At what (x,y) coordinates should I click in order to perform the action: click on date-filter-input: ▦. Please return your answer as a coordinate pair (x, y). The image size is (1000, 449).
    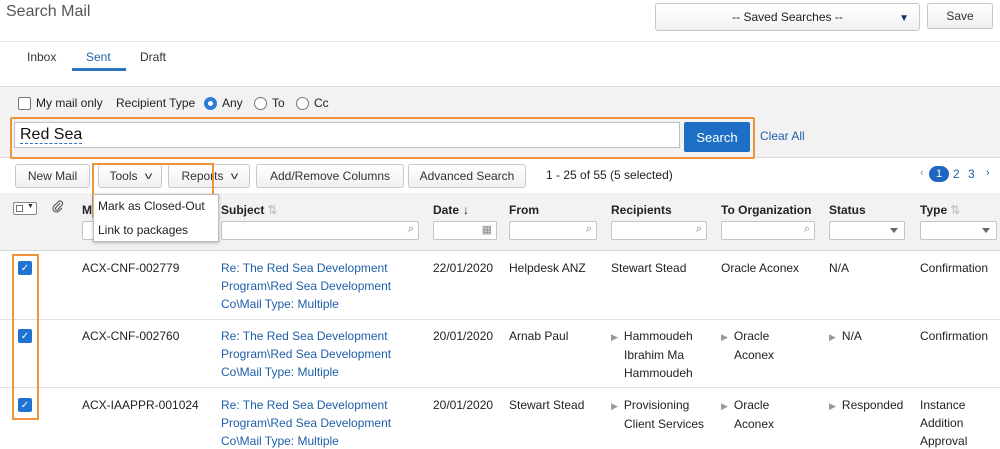
    Looking at the image, I should click on (465, 230).